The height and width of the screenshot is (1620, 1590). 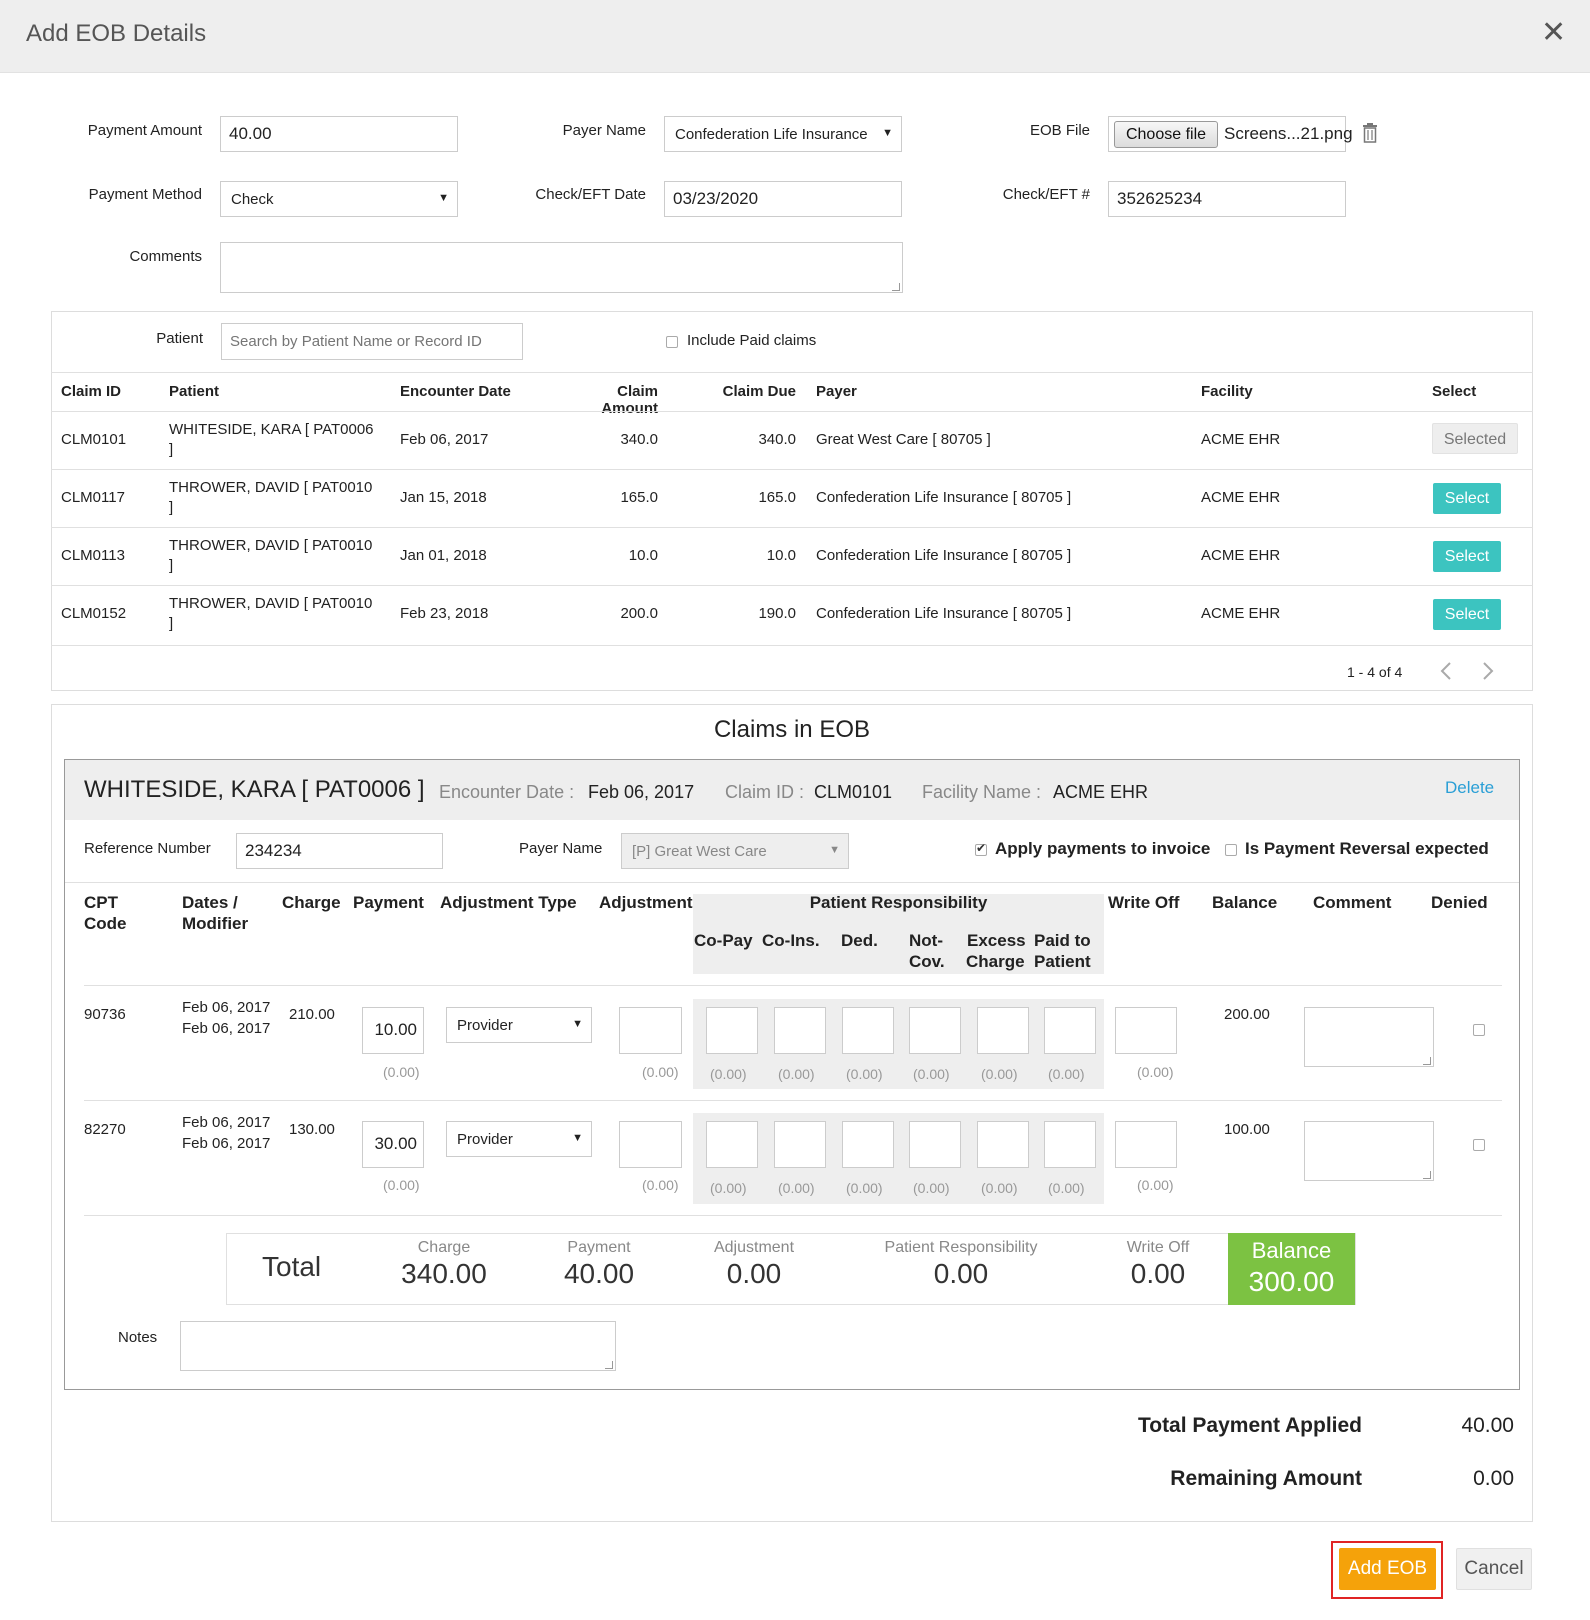 What do you see at coordinates (777, 439) in the screenshot?
I see `claim-due: 340.0` at bounding box center [777, 439].